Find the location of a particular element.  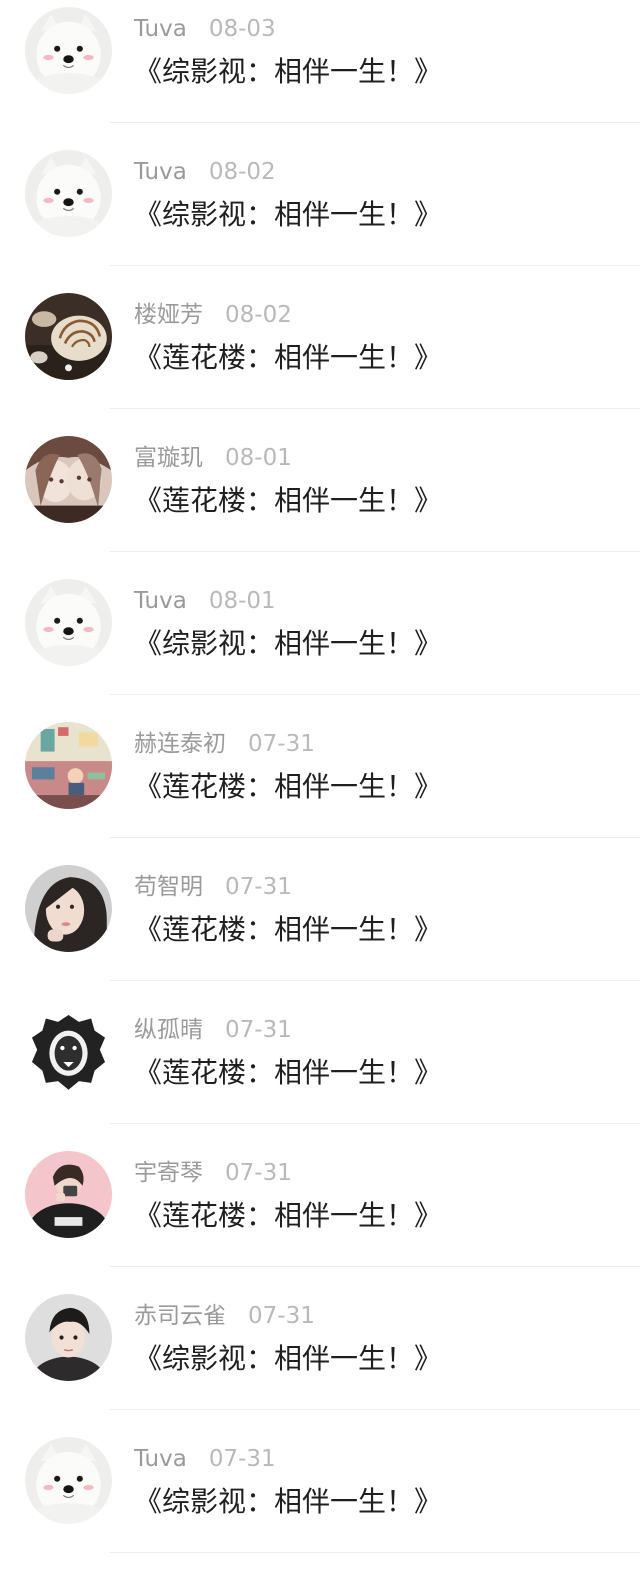

comment-item: 赤司云雀 07-31 《综影视：相伴一生！》 is located at coordinates (320, 1358).